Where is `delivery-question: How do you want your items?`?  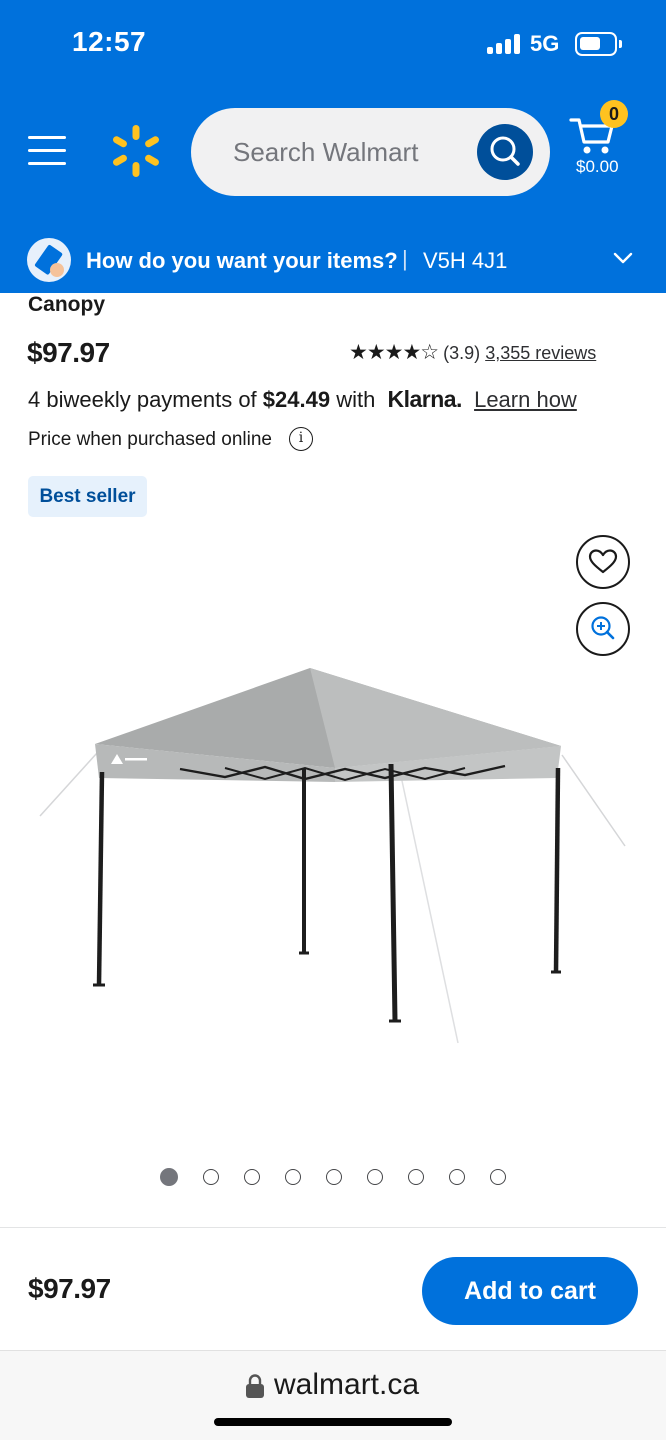
delivery-question: How do you want your items? is located at coordinates (242, 260).